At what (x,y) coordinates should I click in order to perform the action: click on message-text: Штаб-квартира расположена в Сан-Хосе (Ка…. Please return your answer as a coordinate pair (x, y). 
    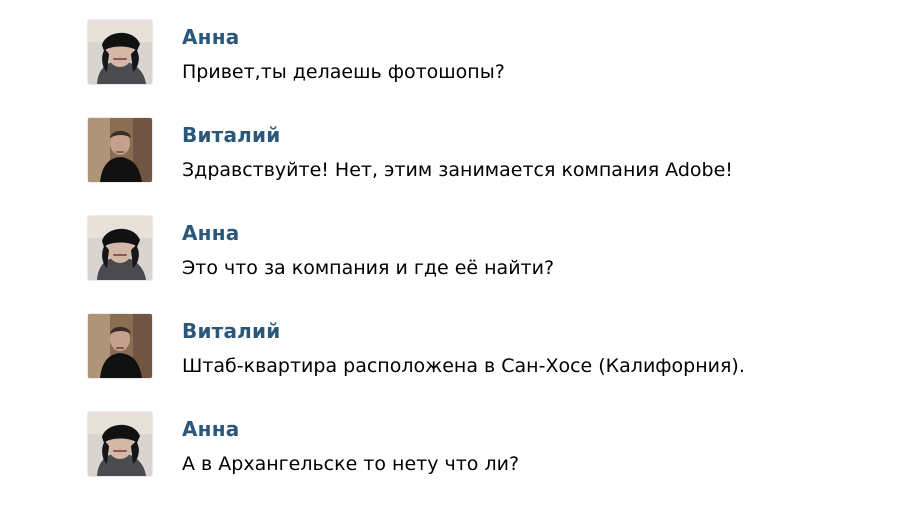
    Looking at the image, I should click on (463, 366).